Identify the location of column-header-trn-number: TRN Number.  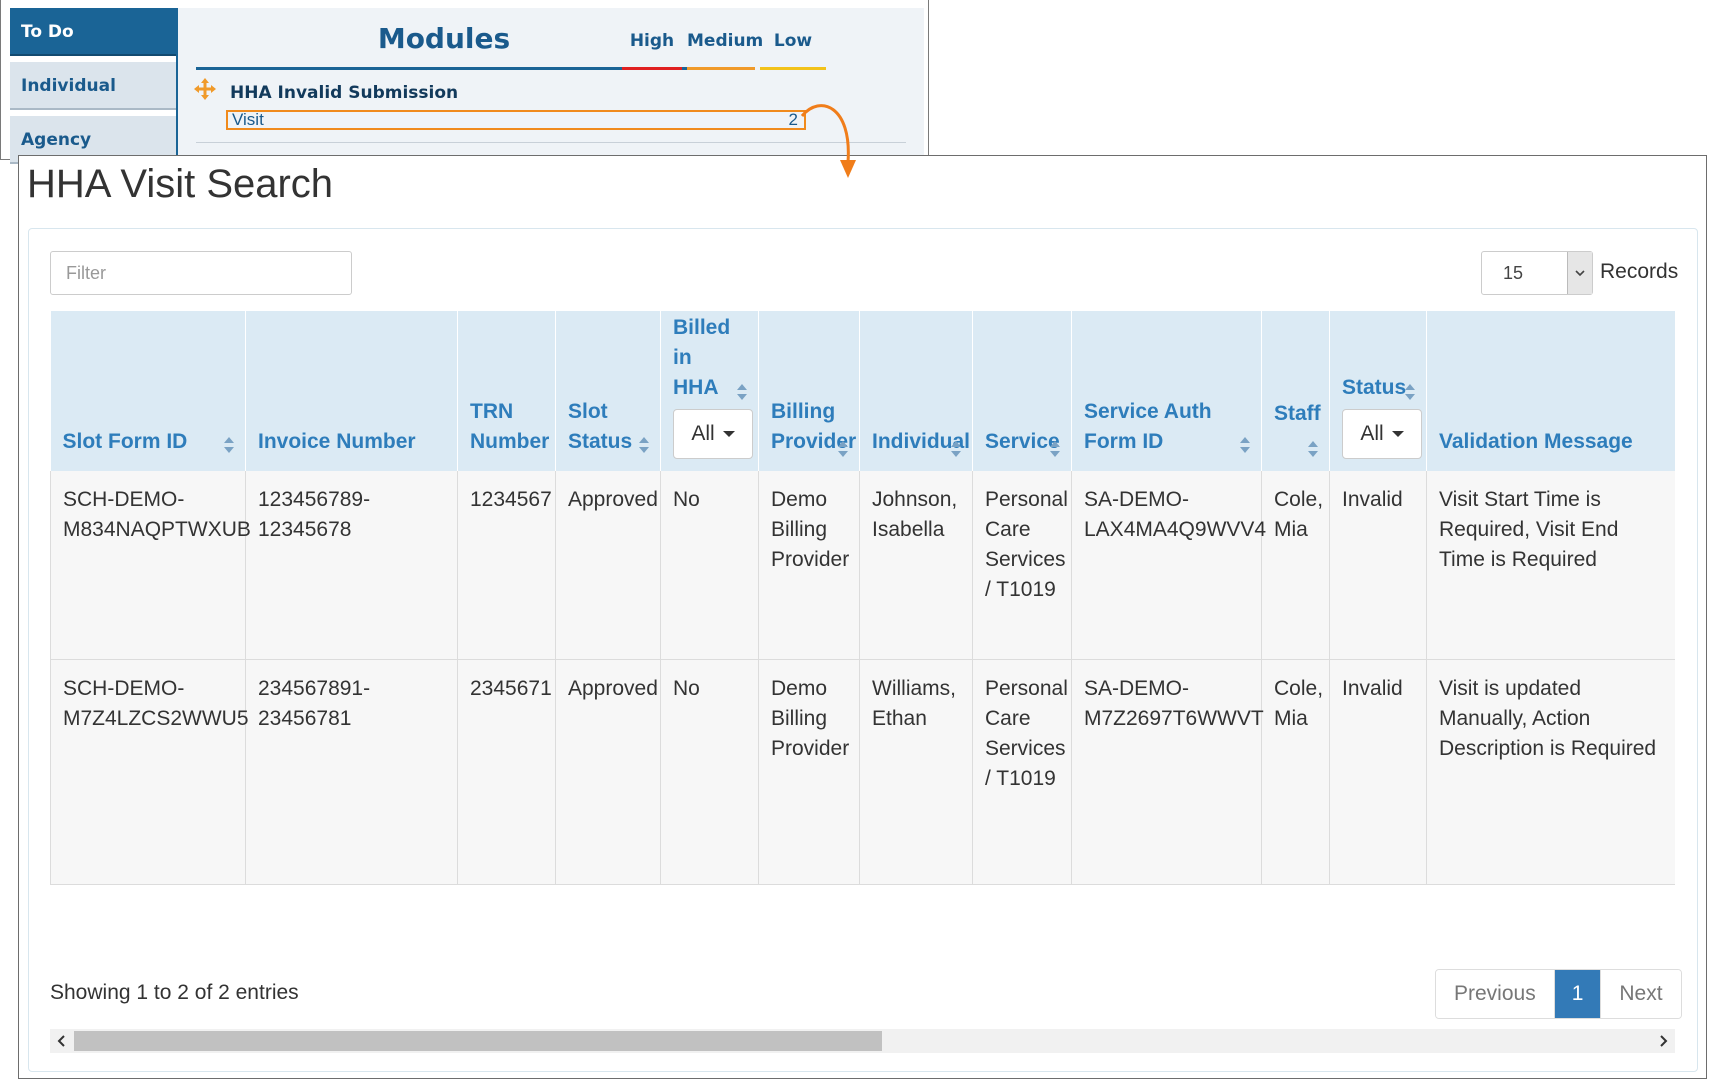
(506, 391).